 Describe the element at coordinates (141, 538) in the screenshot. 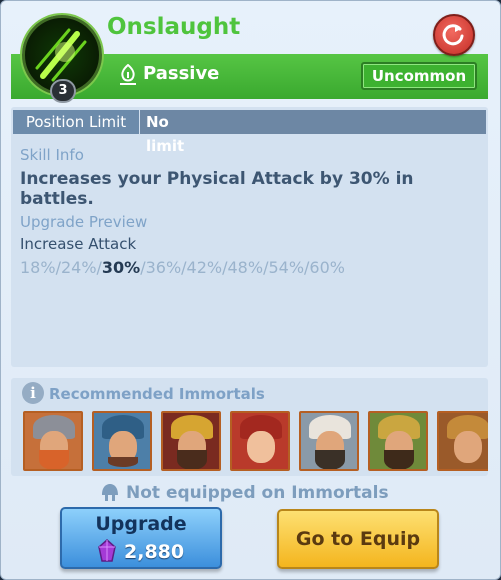

I see `upgrade-button: Upgrade 2,880` at that location.